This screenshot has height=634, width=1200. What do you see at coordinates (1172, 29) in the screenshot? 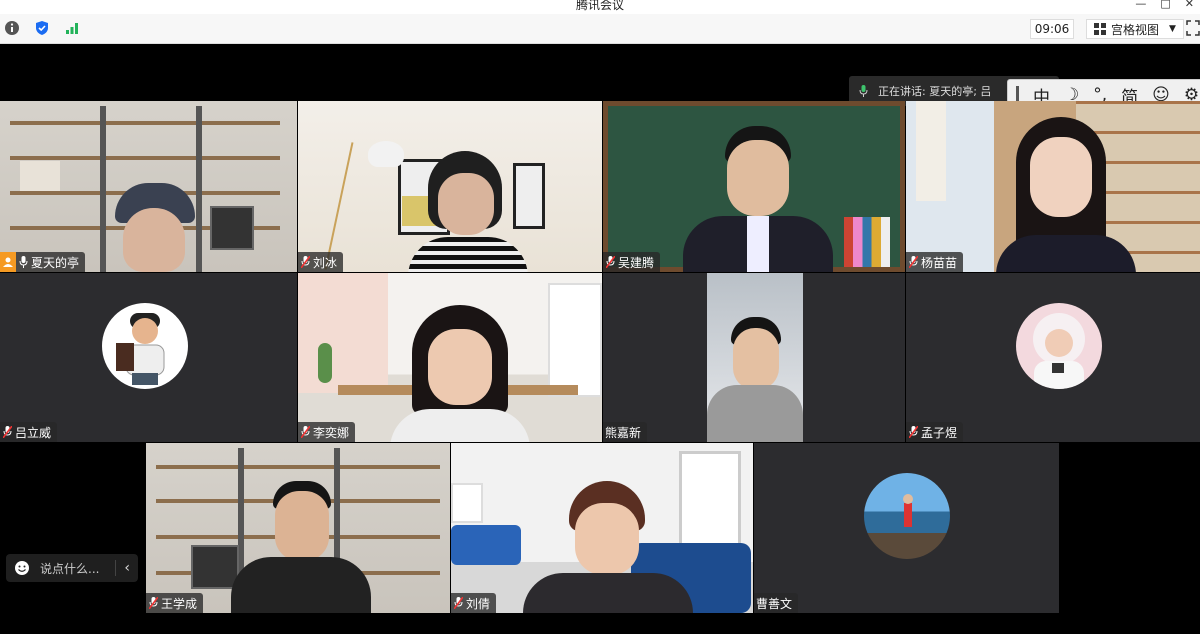
I see `chevron-down-icon: ▼` at bounding box center [1172, 29].